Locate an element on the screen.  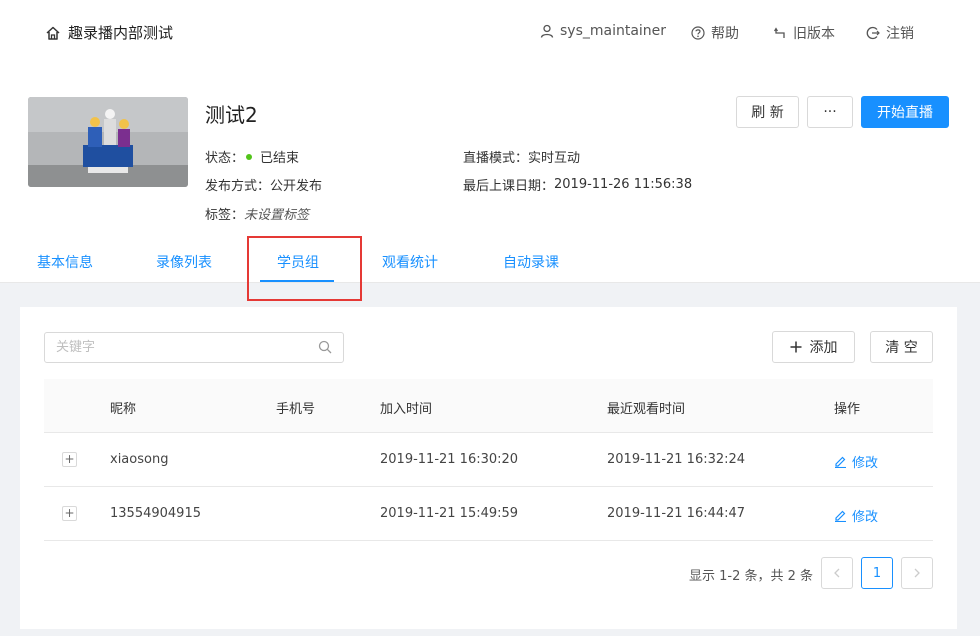
more-button: ··· is located at coordinates (830, 112).